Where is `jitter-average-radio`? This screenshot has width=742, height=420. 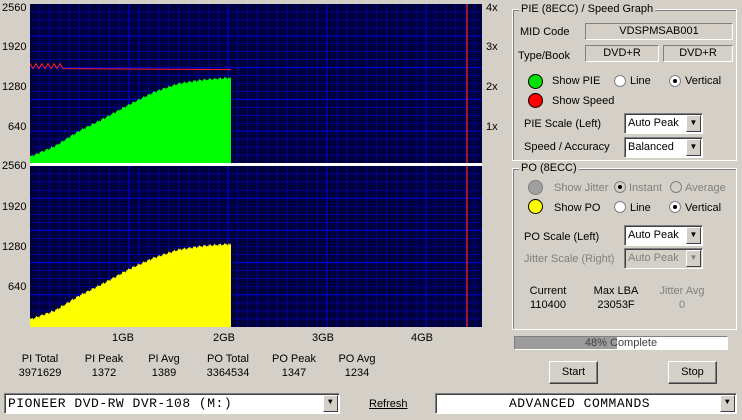 jitter-average-radio is located at coordinates (676, 187).